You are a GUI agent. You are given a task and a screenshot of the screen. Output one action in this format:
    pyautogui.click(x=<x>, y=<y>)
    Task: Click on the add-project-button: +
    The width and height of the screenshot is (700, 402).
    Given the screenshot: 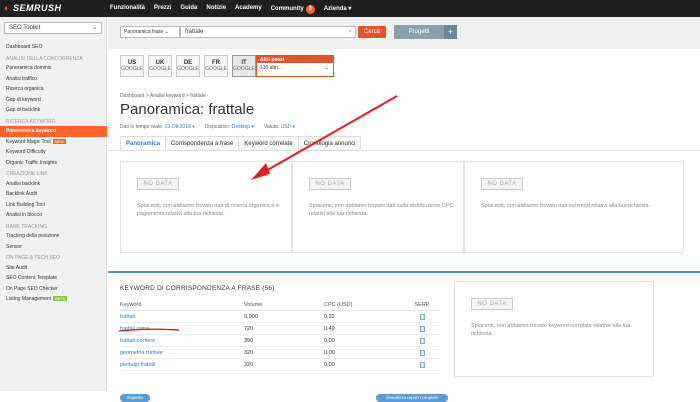 What is the action you would take?
    pyautogui.click(x=450, y=32)
    